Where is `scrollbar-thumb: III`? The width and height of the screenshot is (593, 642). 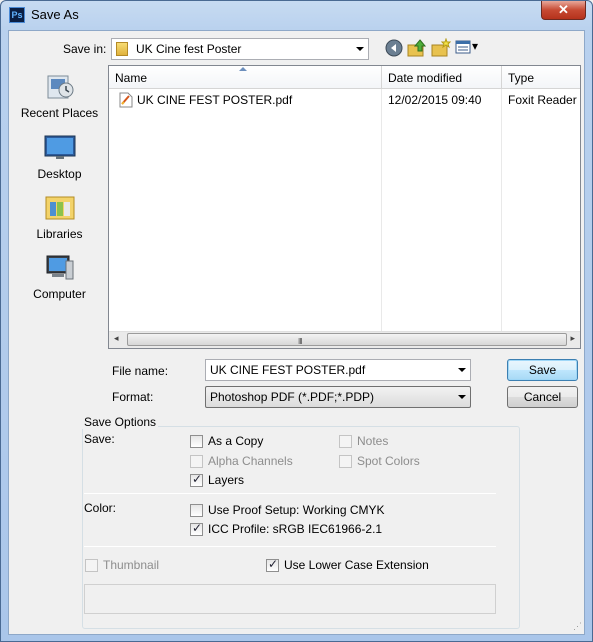 scrollbar-thumb: III is located at coordinates (347, 339).